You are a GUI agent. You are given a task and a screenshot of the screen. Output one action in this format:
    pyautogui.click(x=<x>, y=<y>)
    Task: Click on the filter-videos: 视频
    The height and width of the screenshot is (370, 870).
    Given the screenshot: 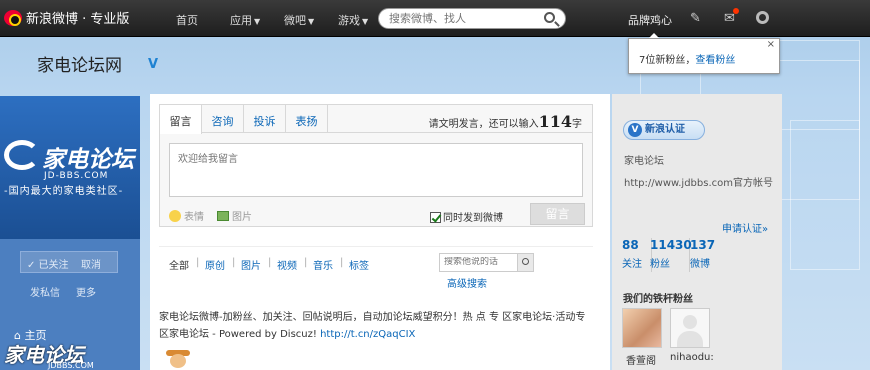 What is the action you would take?
    pyautogui.click(x=287, y=264)
    